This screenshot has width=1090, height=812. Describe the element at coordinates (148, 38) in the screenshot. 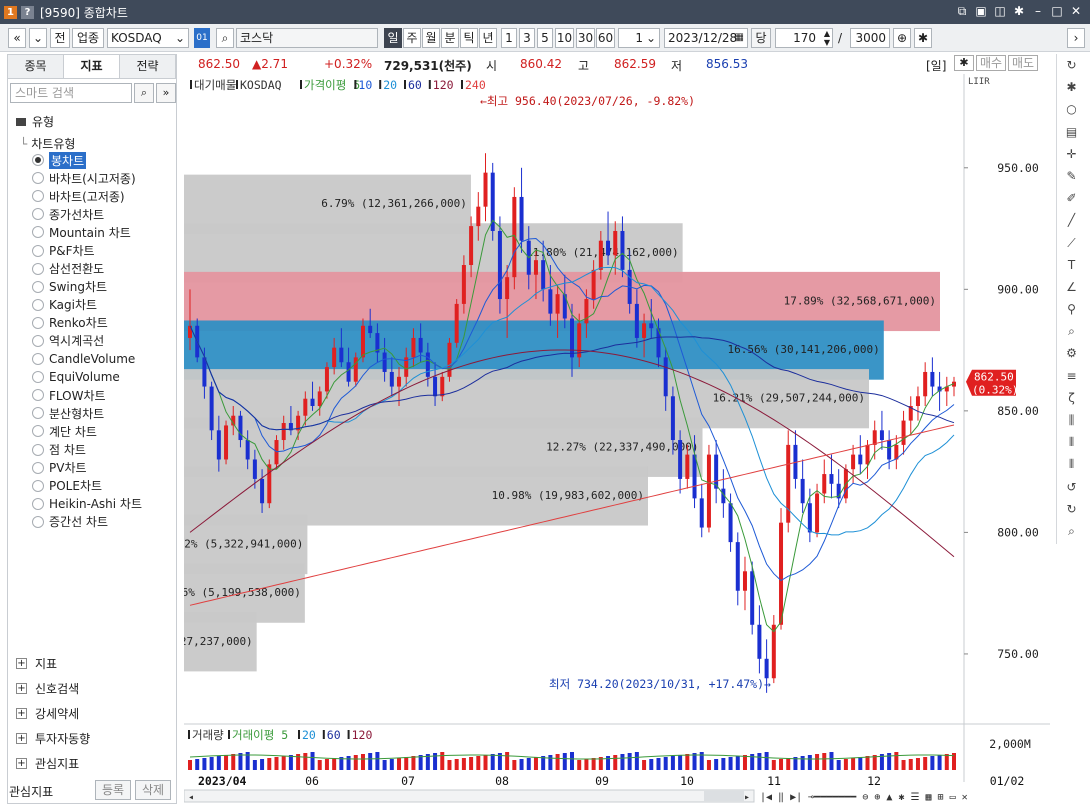

I see `market-select: KOSDAQ ⌄` at that location.